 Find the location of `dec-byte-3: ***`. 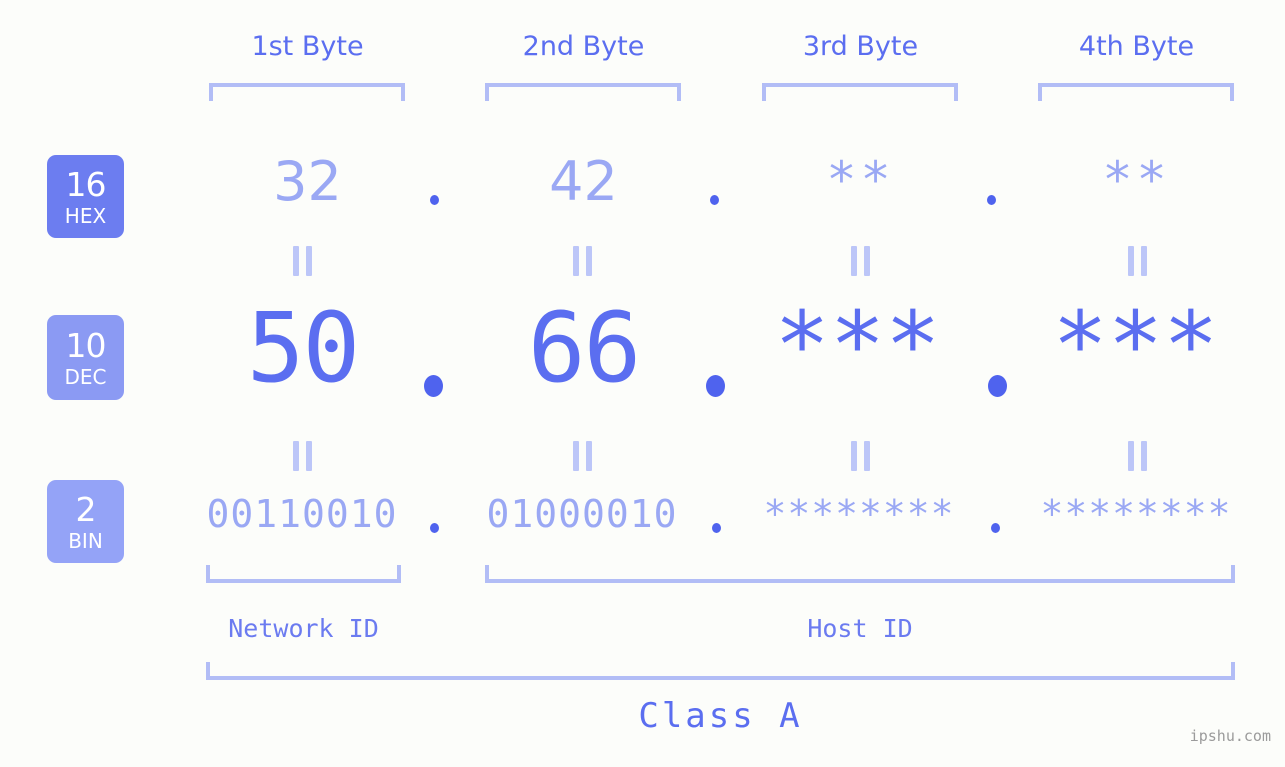

dec-byte-3: *** is located at coordinates (857, 345).